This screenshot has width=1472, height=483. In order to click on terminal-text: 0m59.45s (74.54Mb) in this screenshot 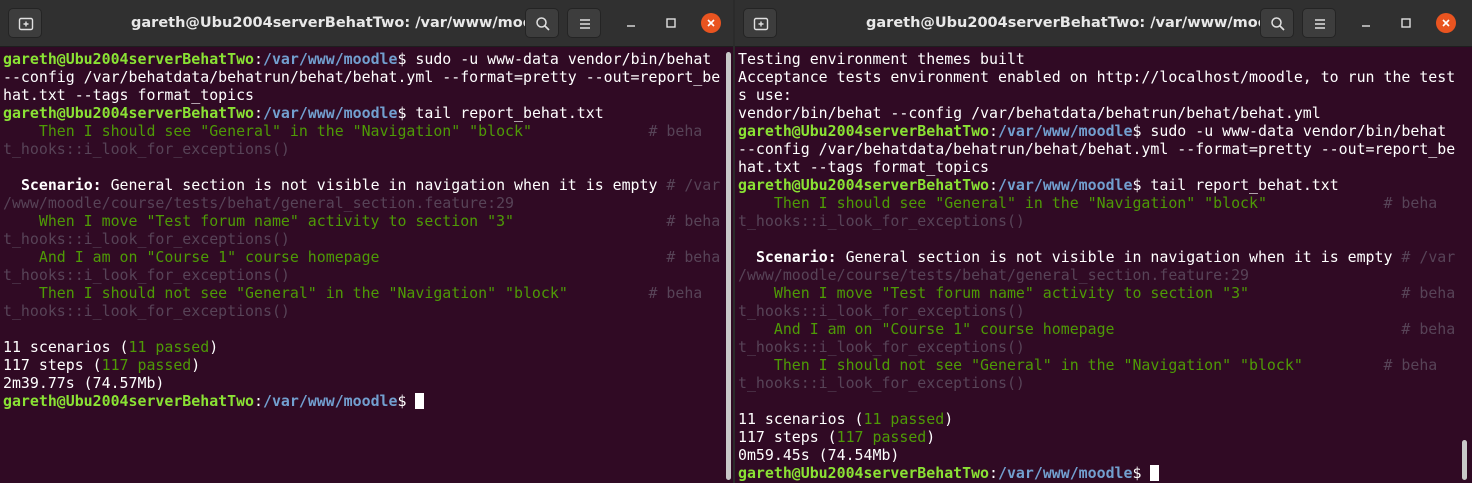, I will do `click(819, 455)`.